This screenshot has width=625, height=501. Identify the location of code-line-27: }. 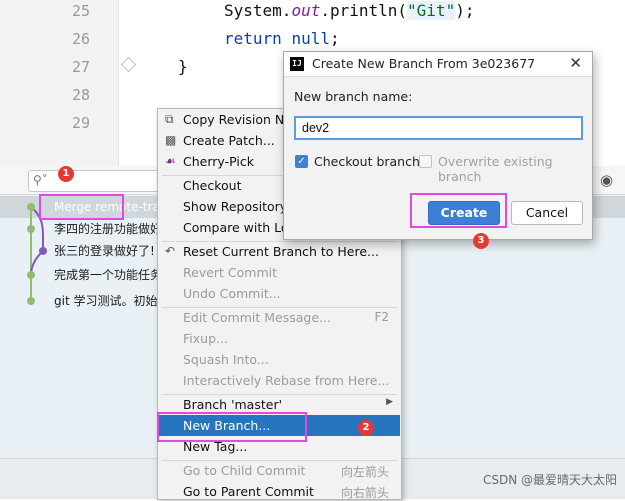
(183, 66).